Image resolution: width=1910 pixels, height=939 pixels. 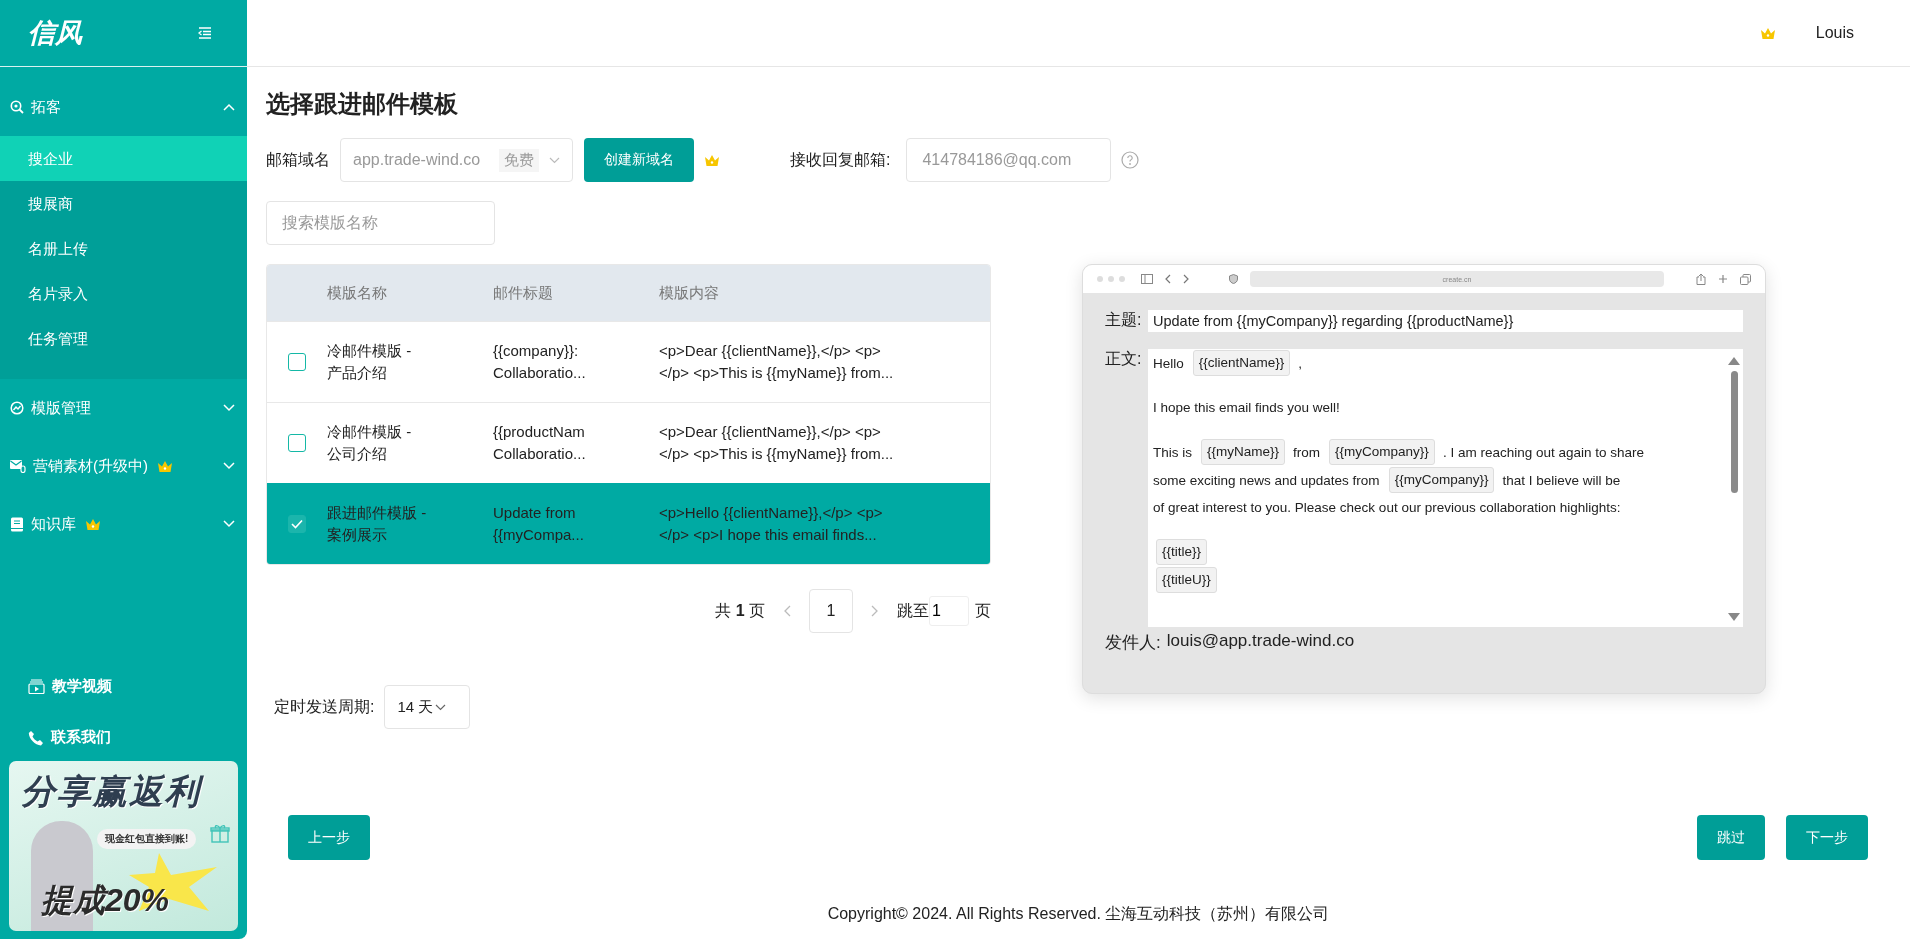 What do you see at coordinates (1543, 452) in the screenshot?
I see `email-text: . I am reaching out again to share` at bounding box center [1543, 452].